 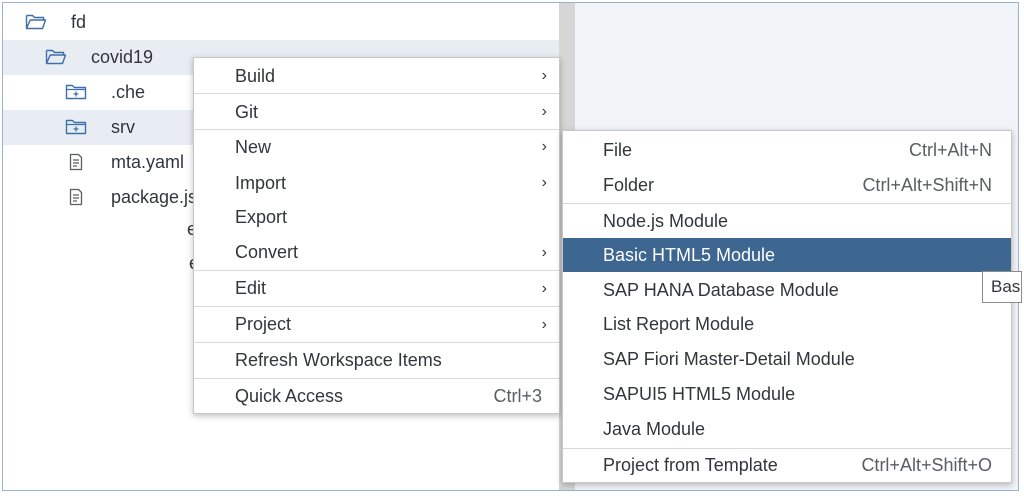 I want to click on submenu-item-list-report-module: List Report Module, so click(x=787, y=324).